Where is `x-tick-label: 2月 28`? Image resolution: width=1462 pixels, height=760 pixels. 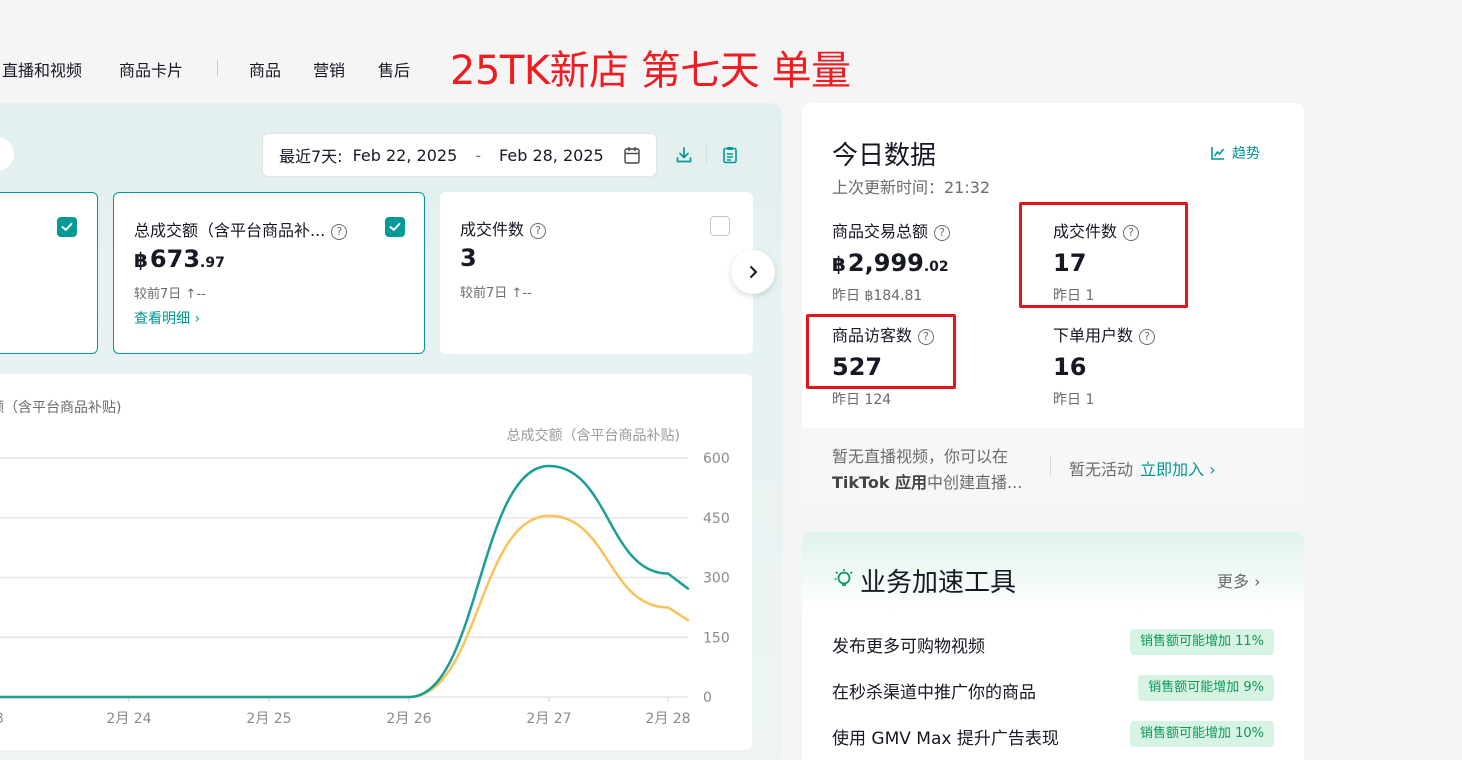 x-tick-label: 2月 28 is located at coordinates (667, 719).